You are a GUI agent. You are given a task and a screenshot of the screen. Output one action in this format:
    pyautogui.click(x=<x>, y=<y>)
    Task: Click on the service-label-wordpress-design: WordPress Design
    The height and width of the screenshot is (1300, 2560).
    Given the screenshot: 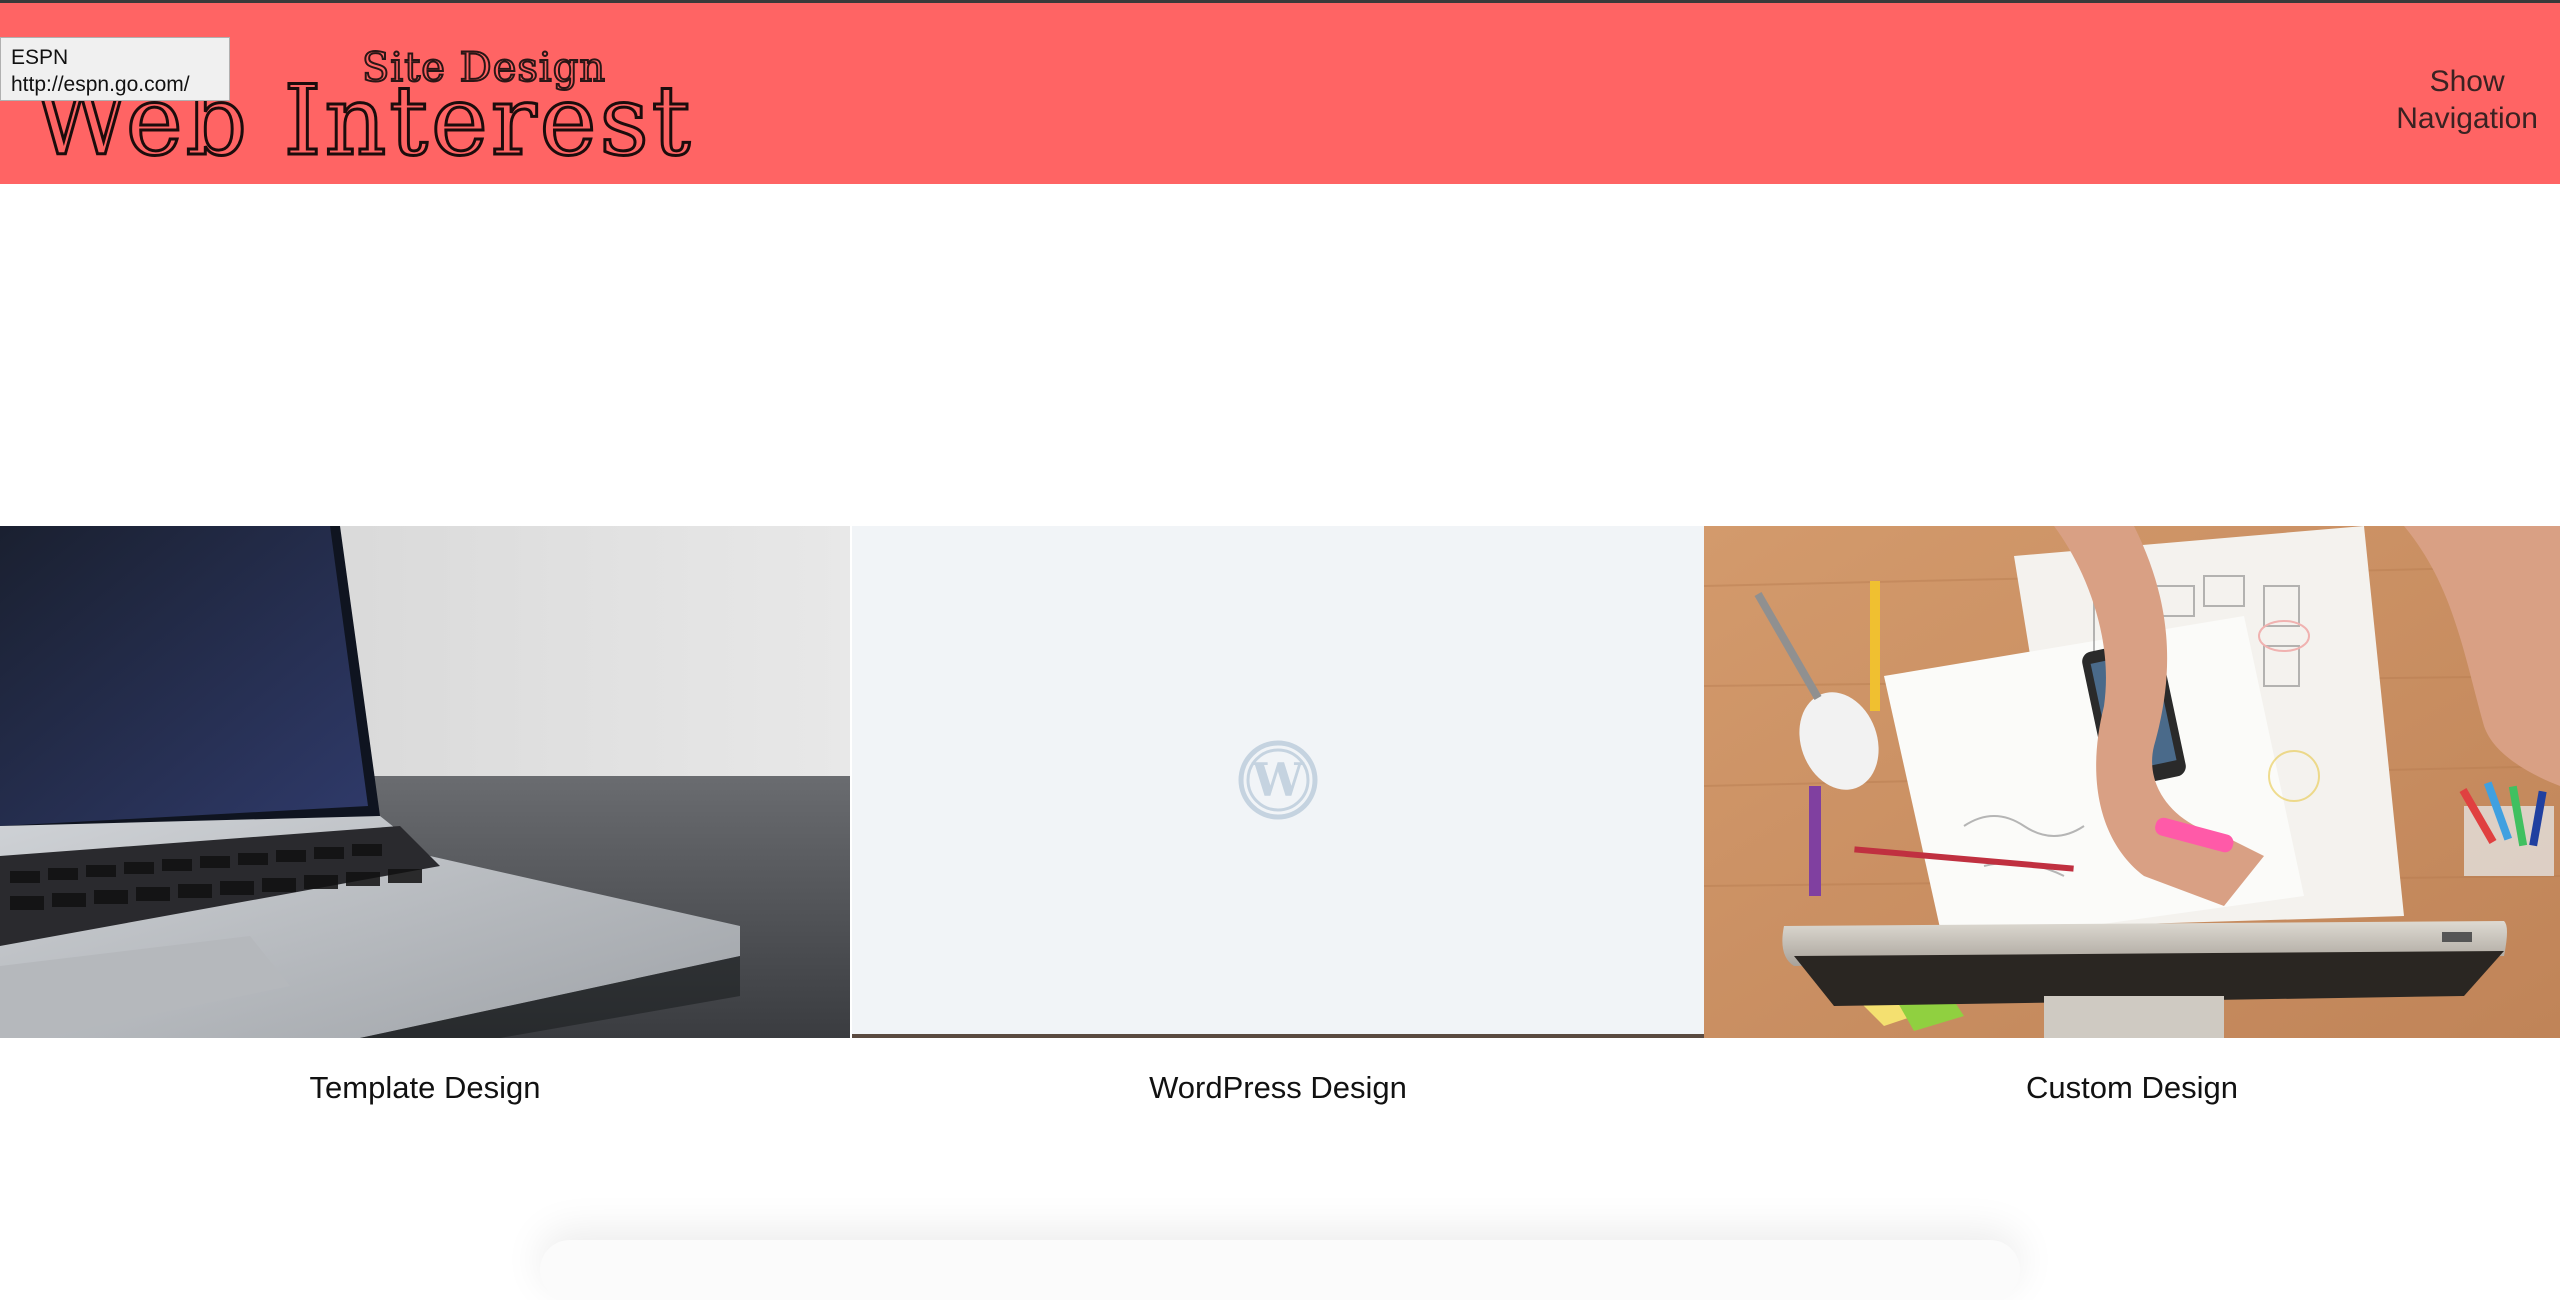 What is the action you would take?
    pyautogui.click(x=1278, y=1088)
    